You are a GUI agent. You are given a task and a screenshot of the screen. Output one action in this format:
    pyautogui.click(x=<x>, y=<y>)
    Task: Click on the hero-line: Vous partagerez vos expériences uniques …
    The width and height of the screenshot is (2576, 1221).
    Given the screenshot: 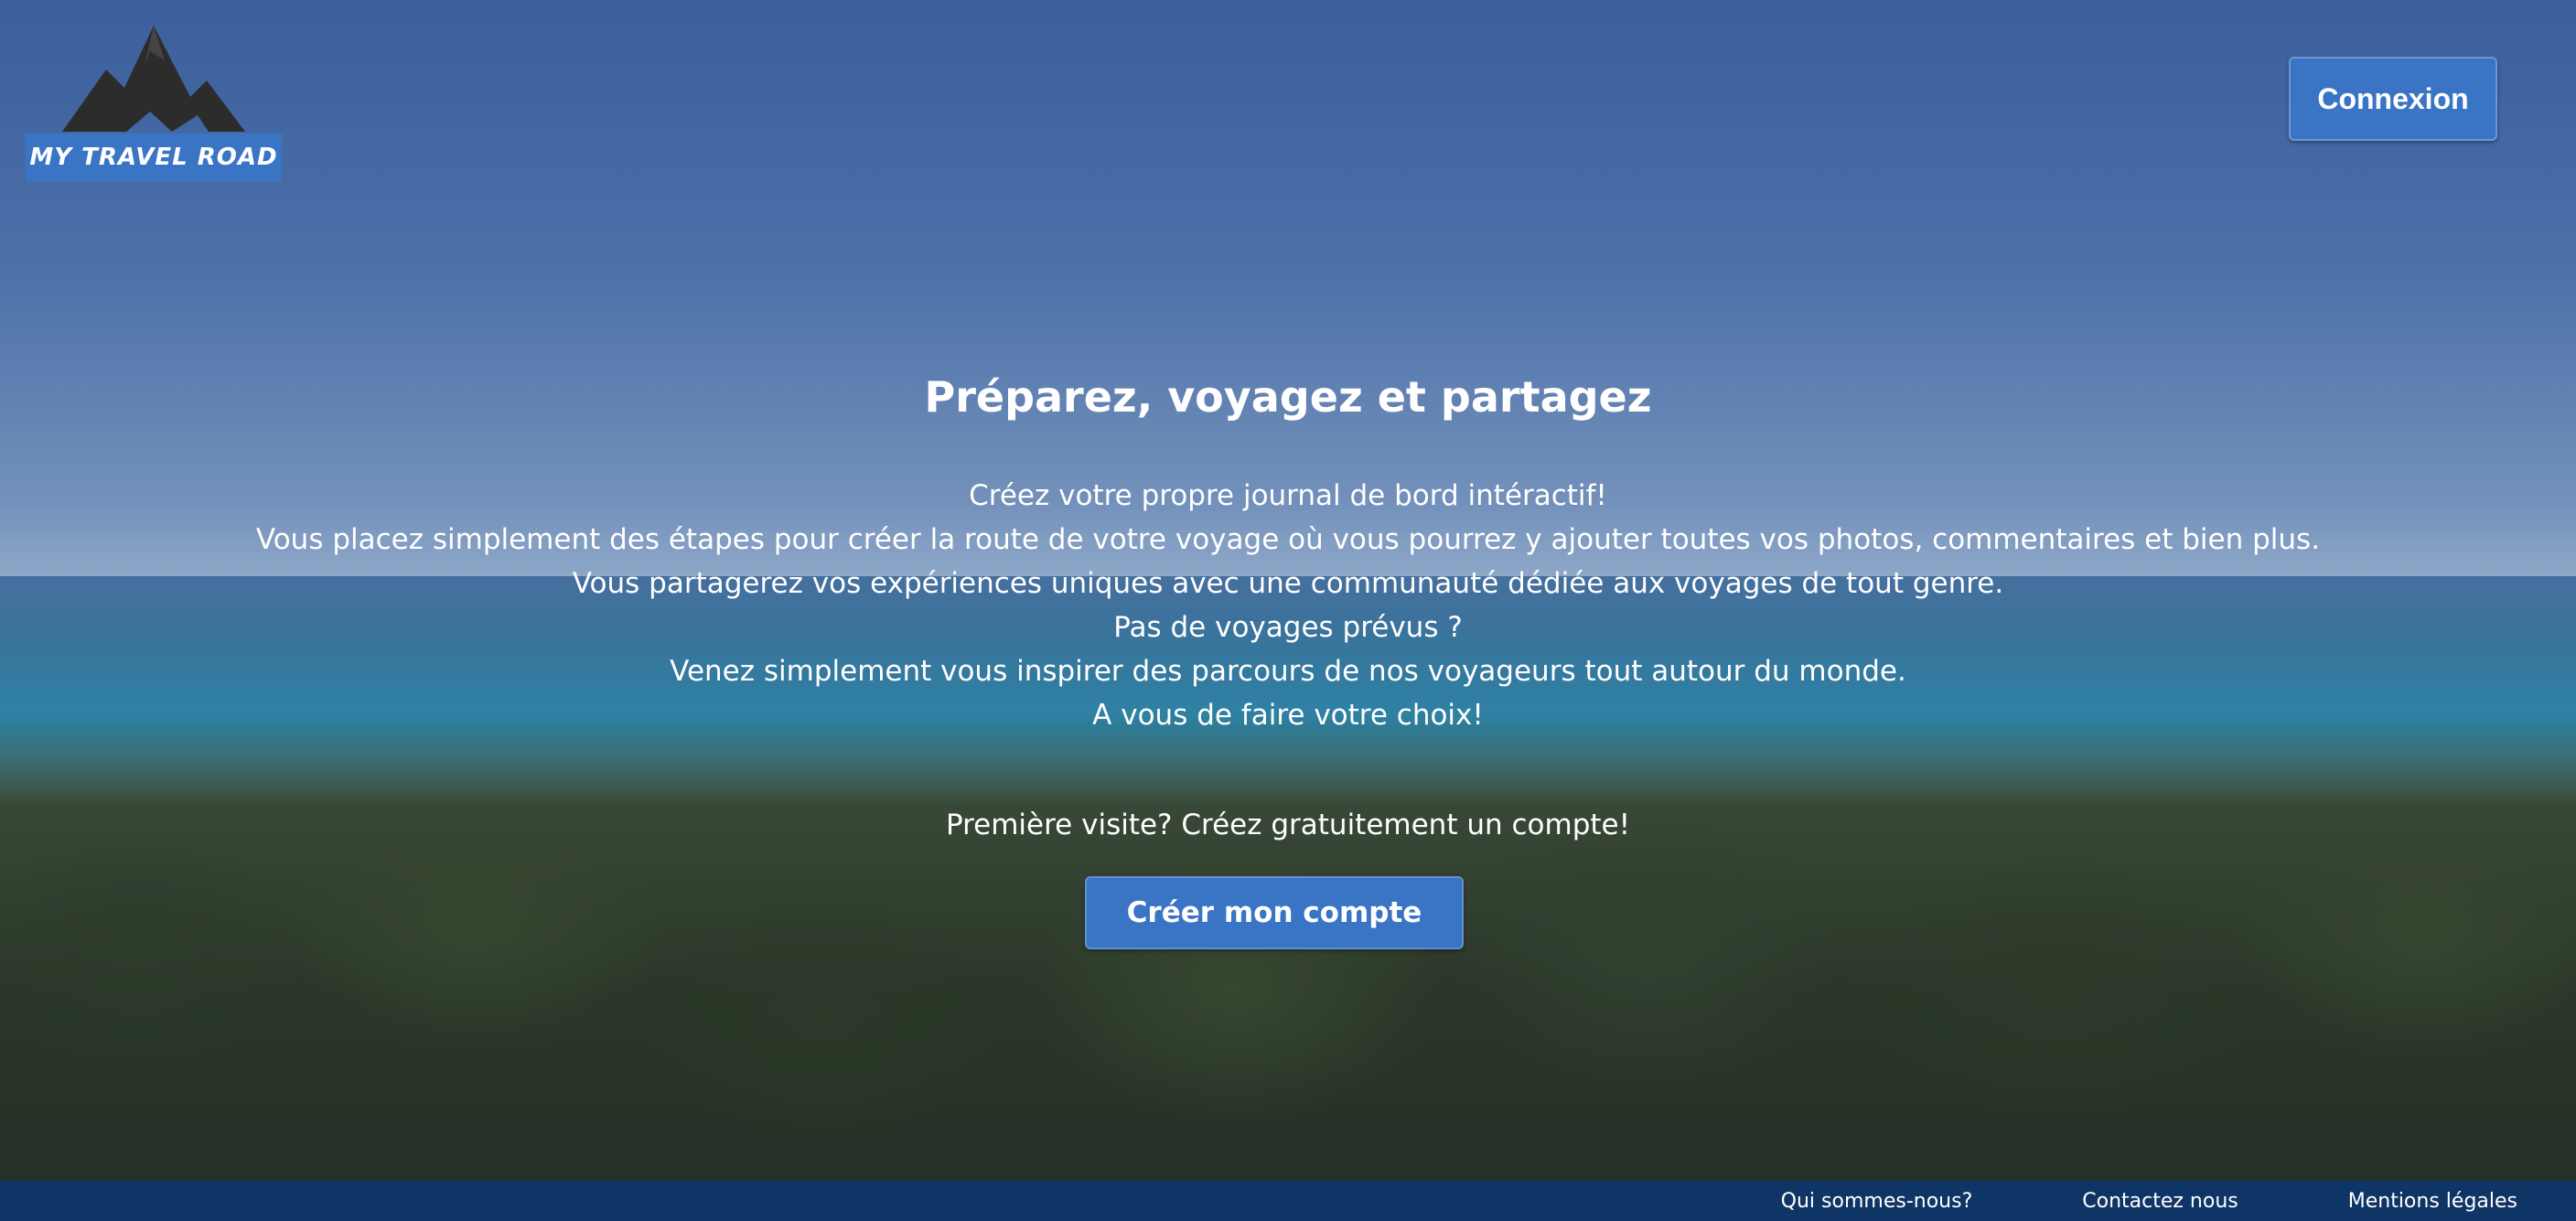 What is the action you would take?
    pyautogui.click(x=1288, y=583)
    